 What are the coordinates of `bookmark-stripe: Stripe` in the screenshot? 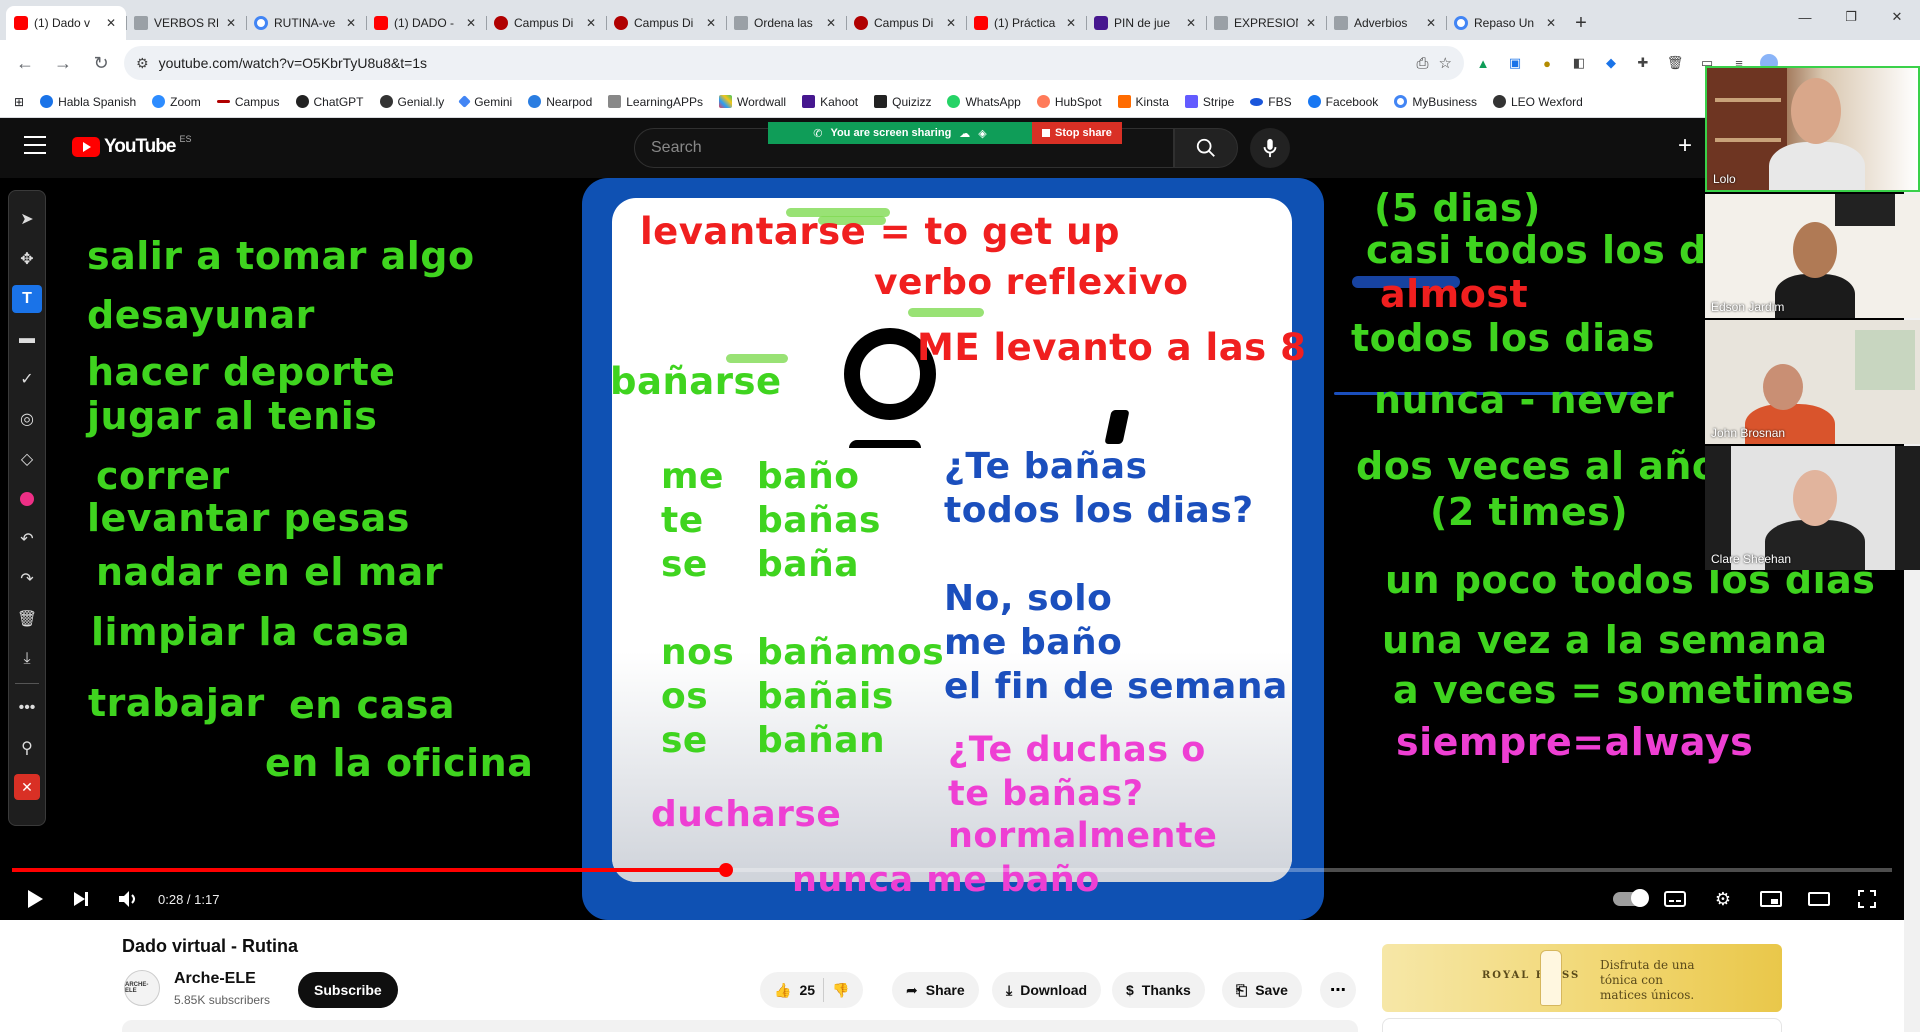 It's located at (1209, 102).